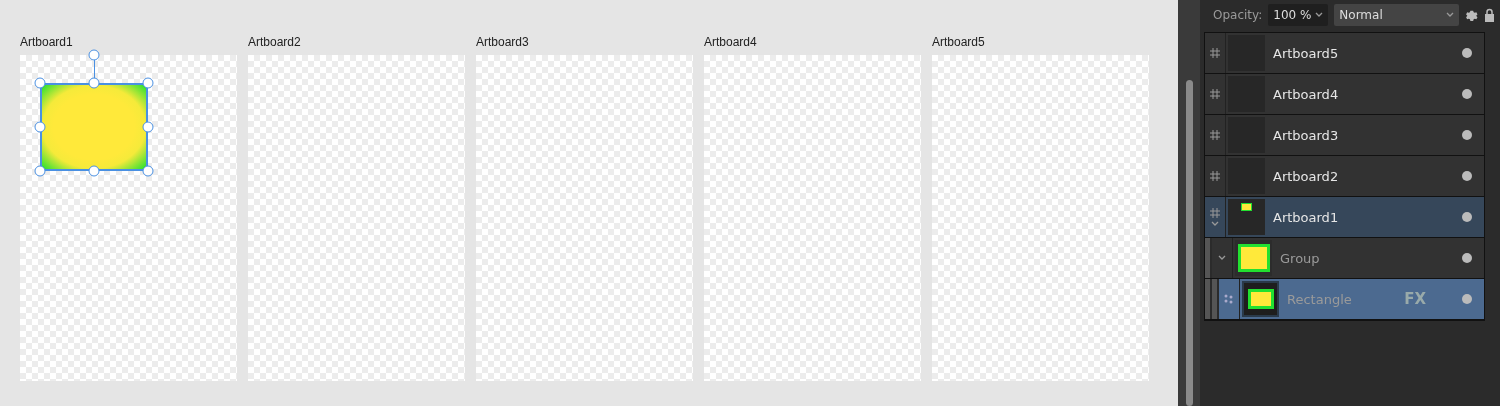  I want to click on opacity-label: Opacity:, so click(1238, 15).